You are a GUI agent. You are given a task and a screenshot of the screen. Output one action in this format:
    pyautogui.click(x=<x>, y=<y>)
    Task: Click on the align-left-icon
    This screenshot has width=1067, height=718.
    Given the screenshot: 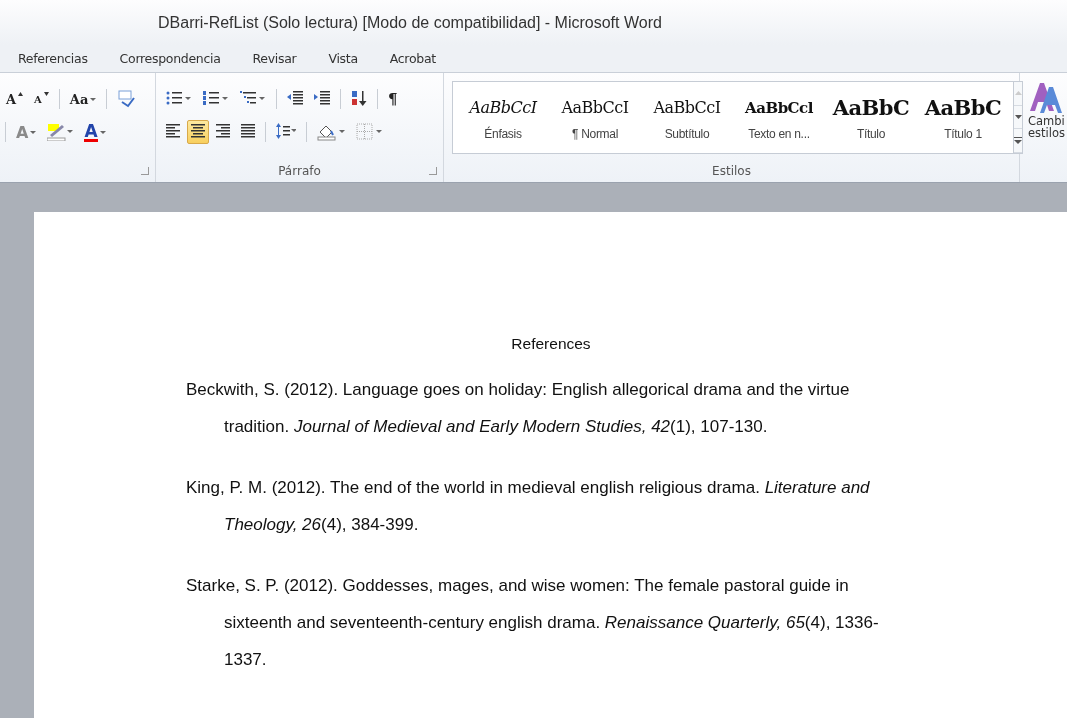 What is the action you would take?
    pyautogui.click(x=173, y=132)
    